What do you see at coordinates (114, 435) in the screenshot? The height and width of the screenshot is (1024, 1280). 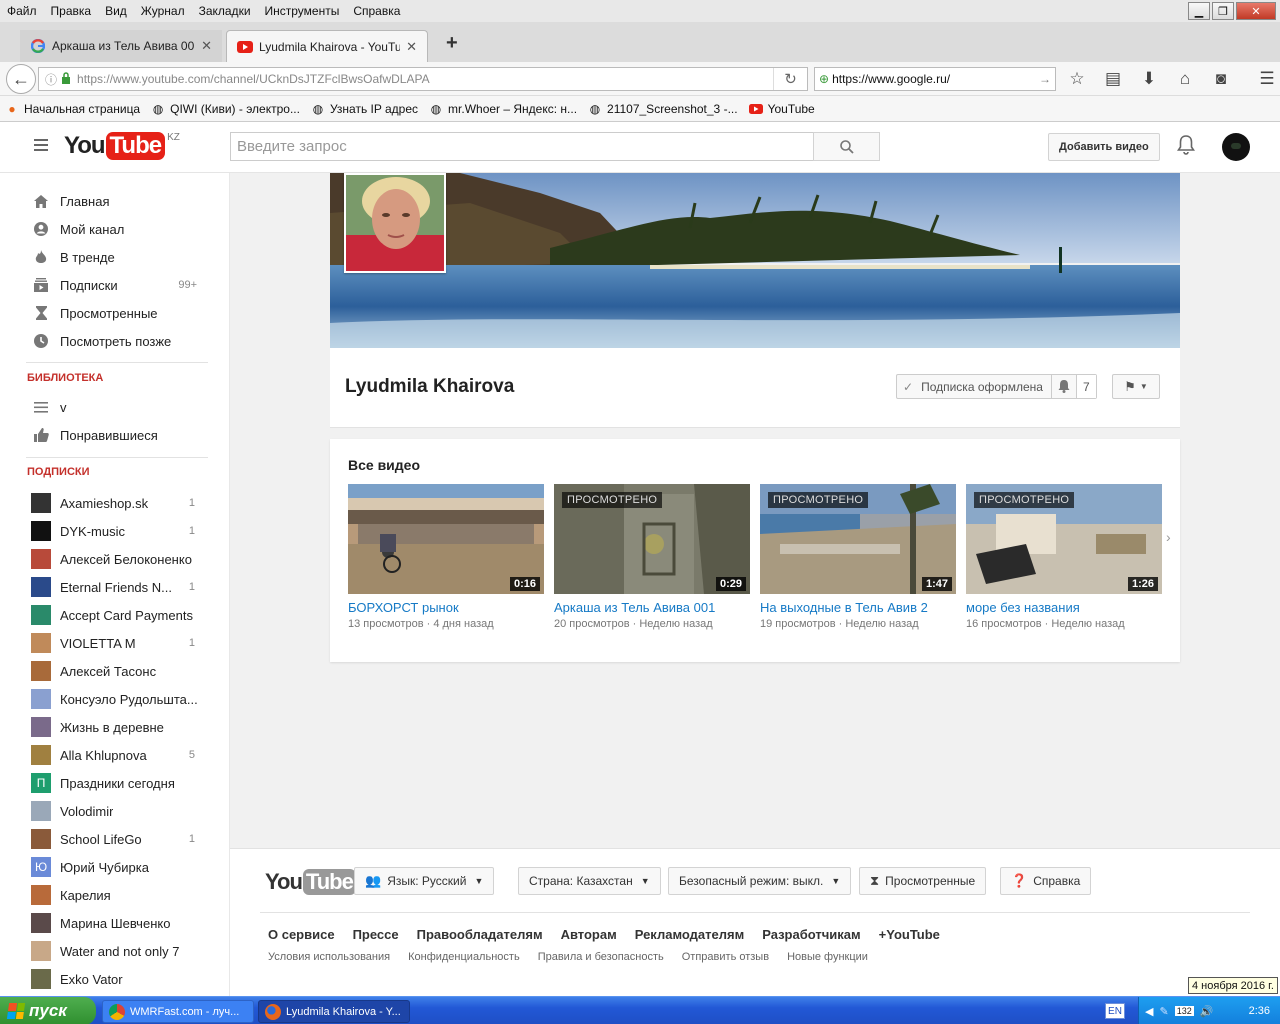 I see `sidebar-item-liked: Понравившиеся` at bounding box center [114, 435].